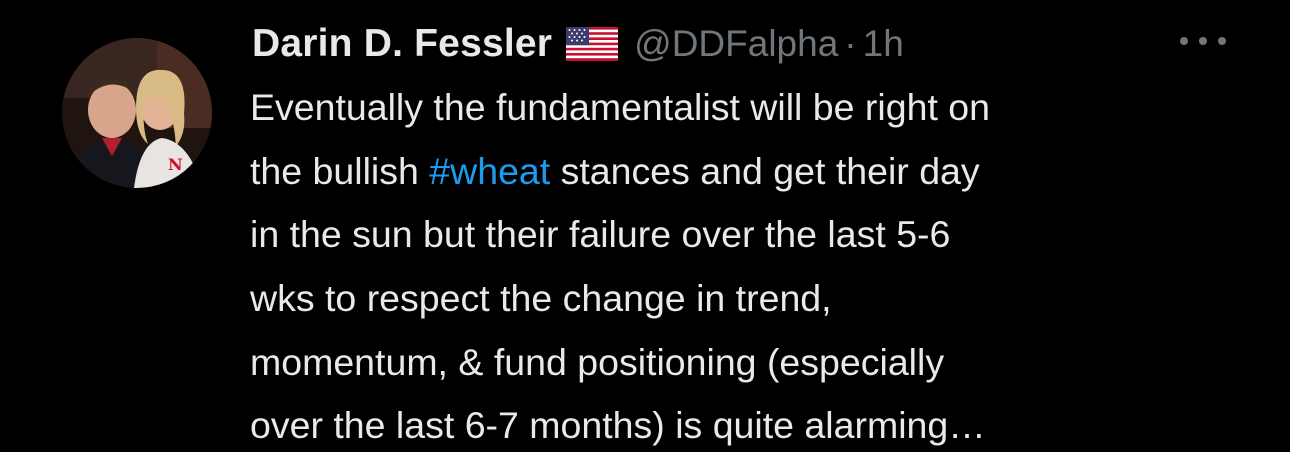  Describe the element at coordinates (883, 44) in the screenshot. I see `timestamp: 1h` at that location.